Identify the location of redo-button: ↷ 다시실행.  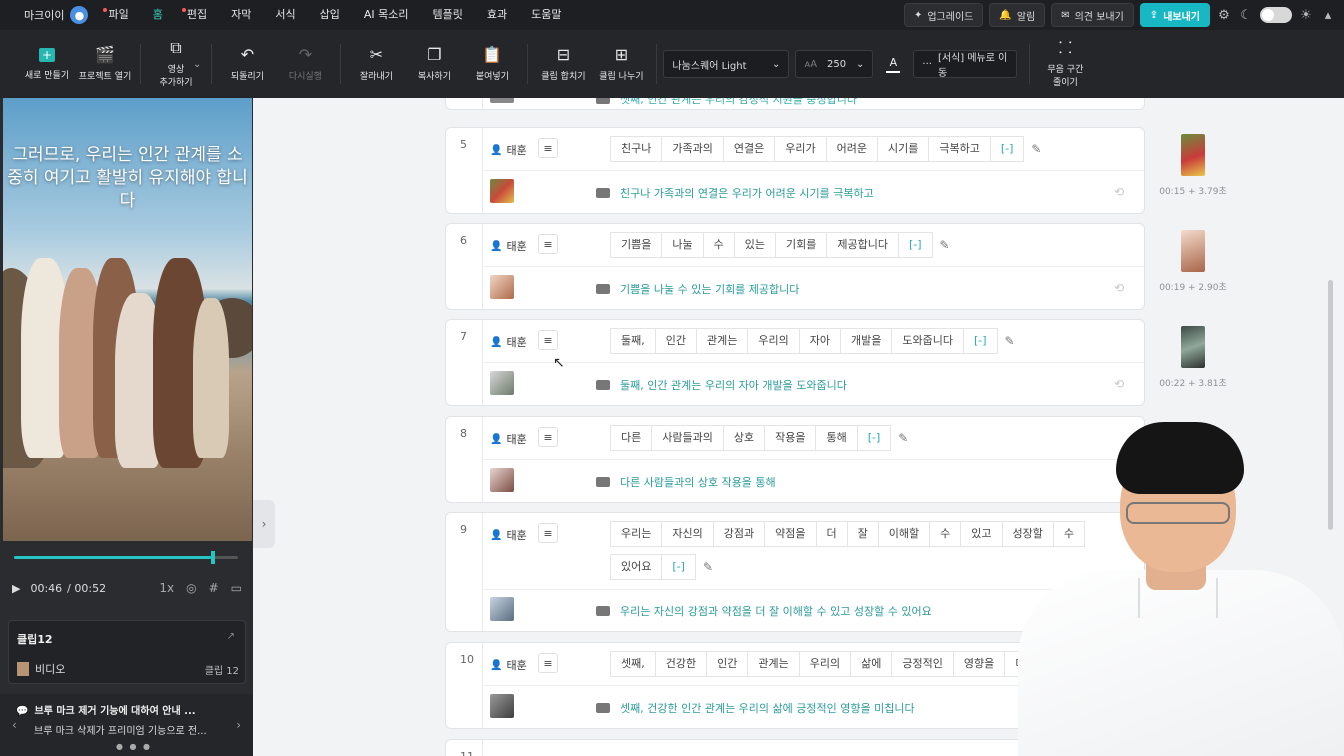
(305, 64).